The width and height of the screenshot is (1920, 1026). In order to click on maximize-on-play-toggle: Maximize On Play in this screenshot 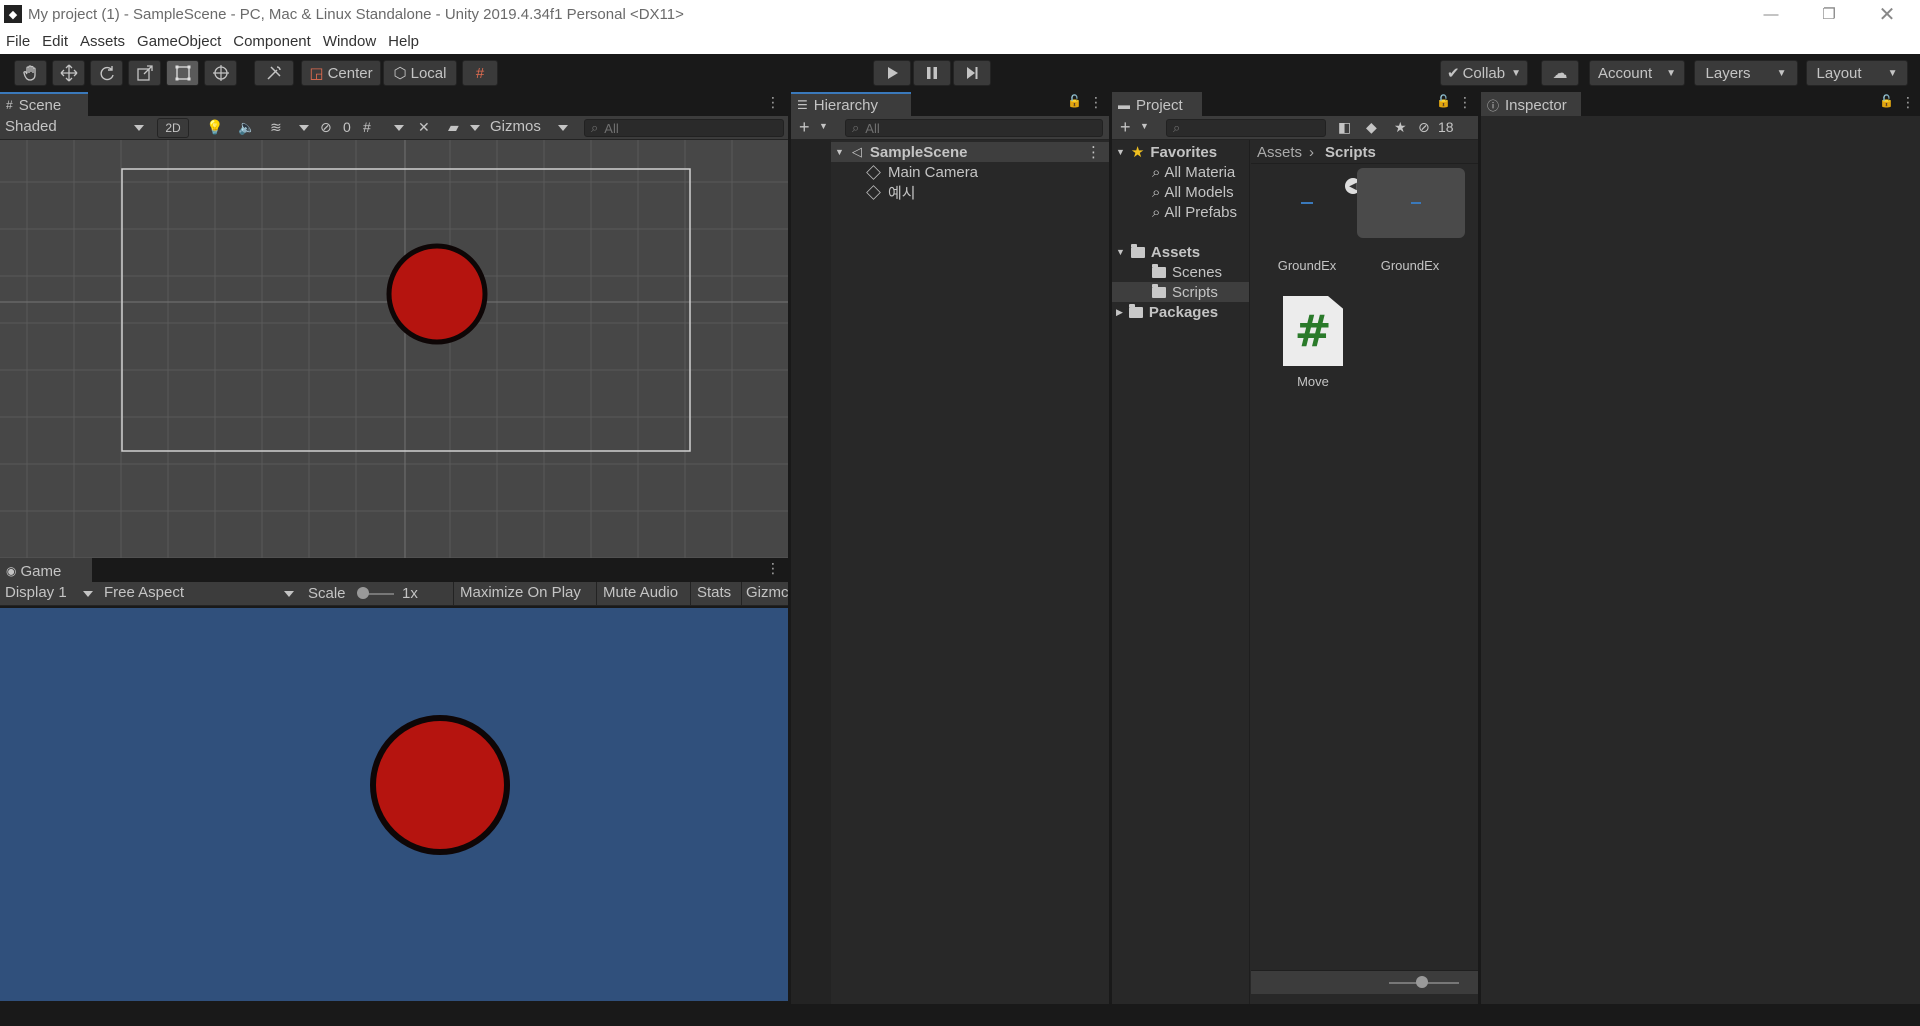, I will do `click(520, 592)`.